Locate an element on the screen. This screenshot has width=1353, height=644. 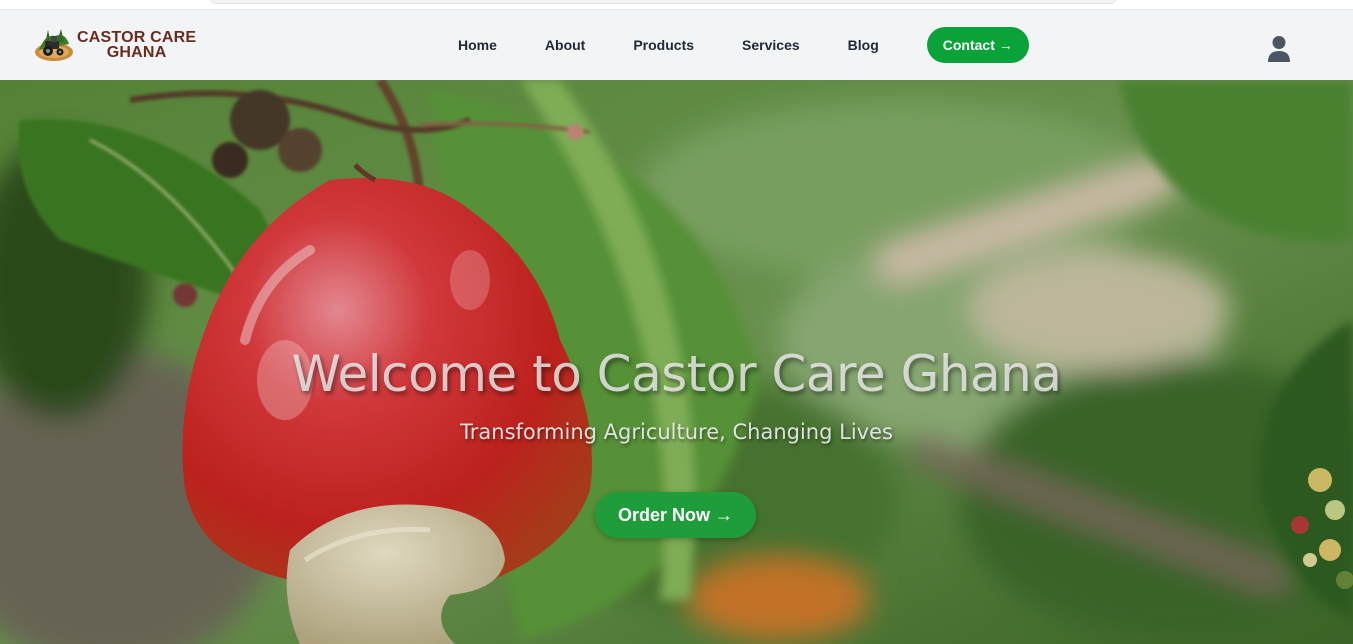
contact-button: Contact → is located at coordinates (977, 45).